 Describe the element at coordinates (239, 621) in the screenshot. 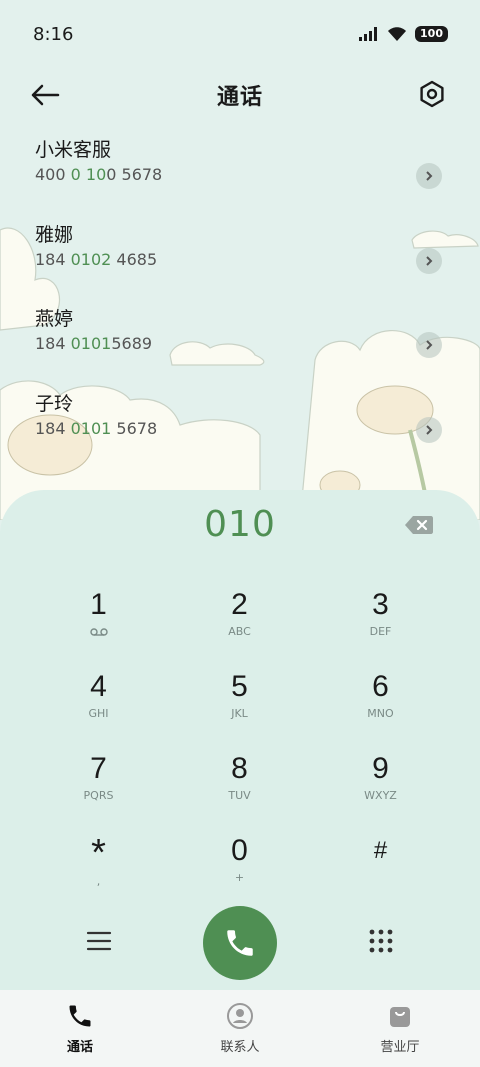

I see `key-2: 2 ABC` at that location.